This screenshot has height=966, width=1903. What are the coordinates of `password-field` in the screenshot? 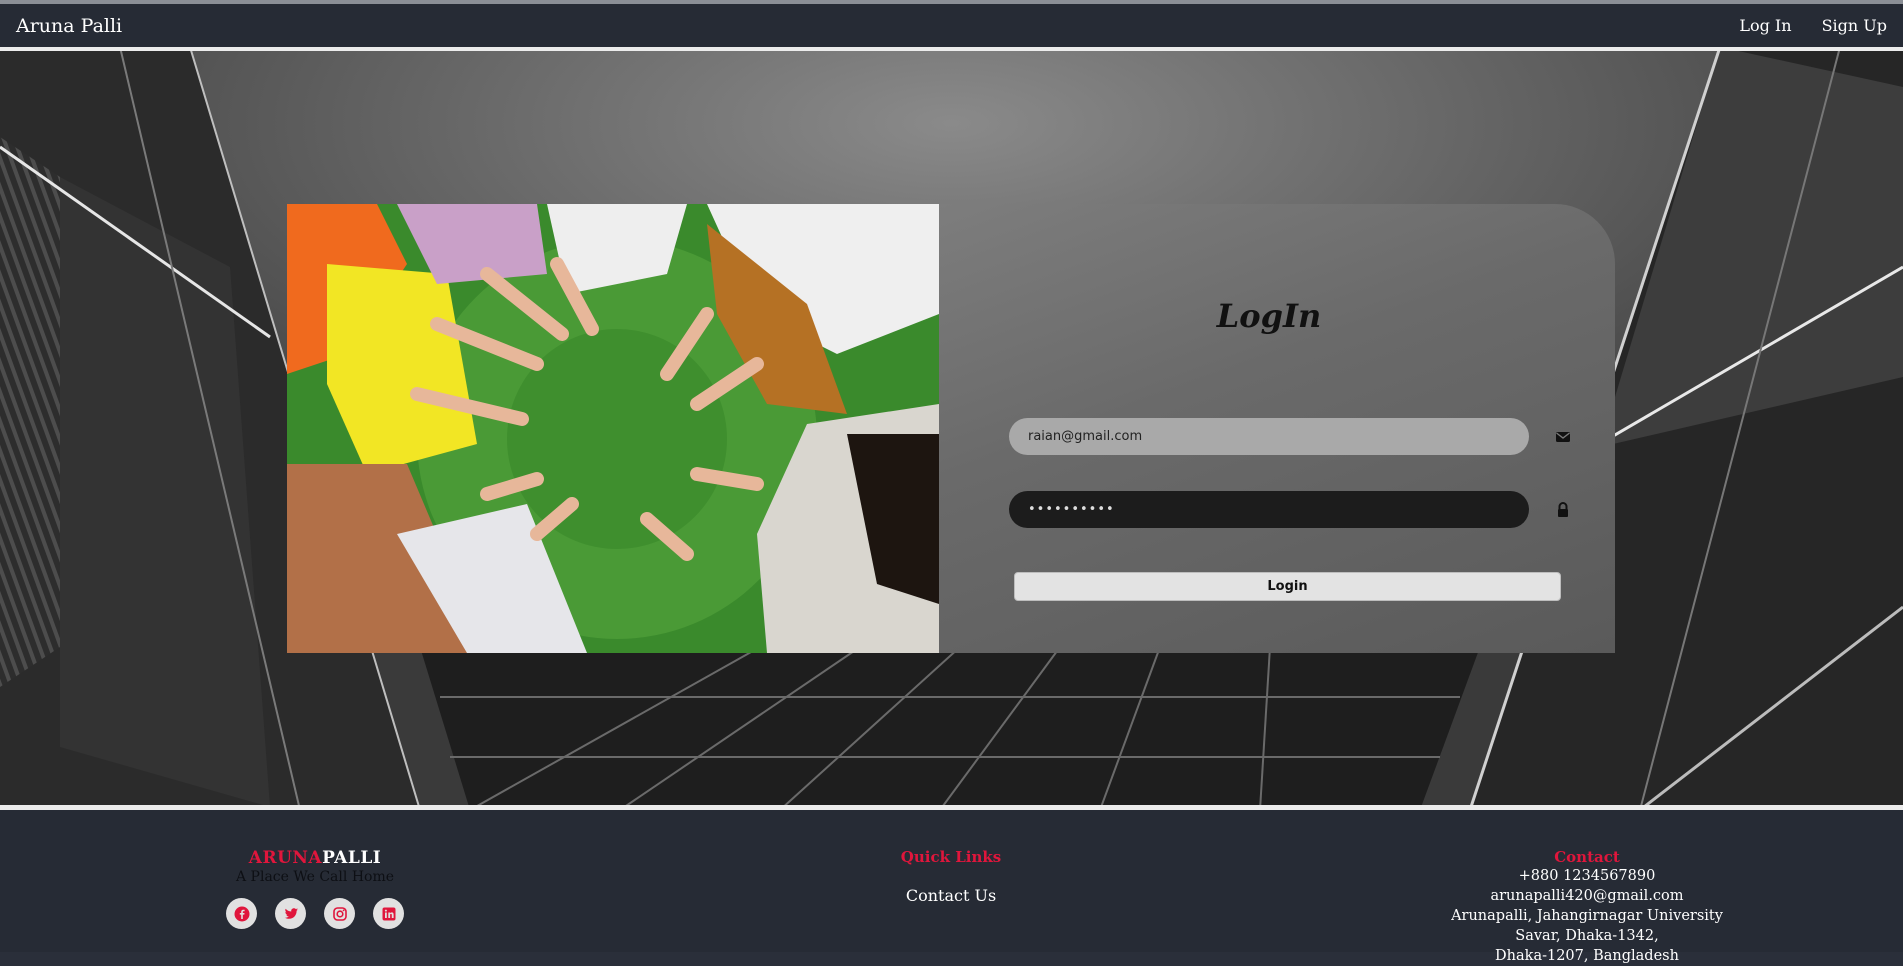 It's located at (1269, 509).